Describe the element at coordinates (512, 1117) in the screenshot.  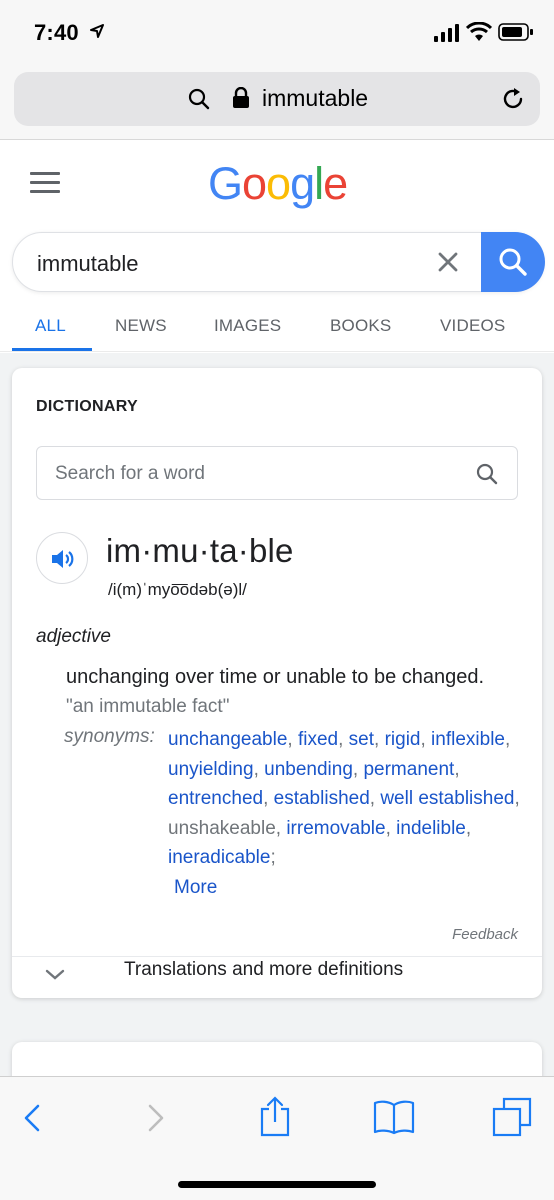
I see `tabs-icon` at that location.